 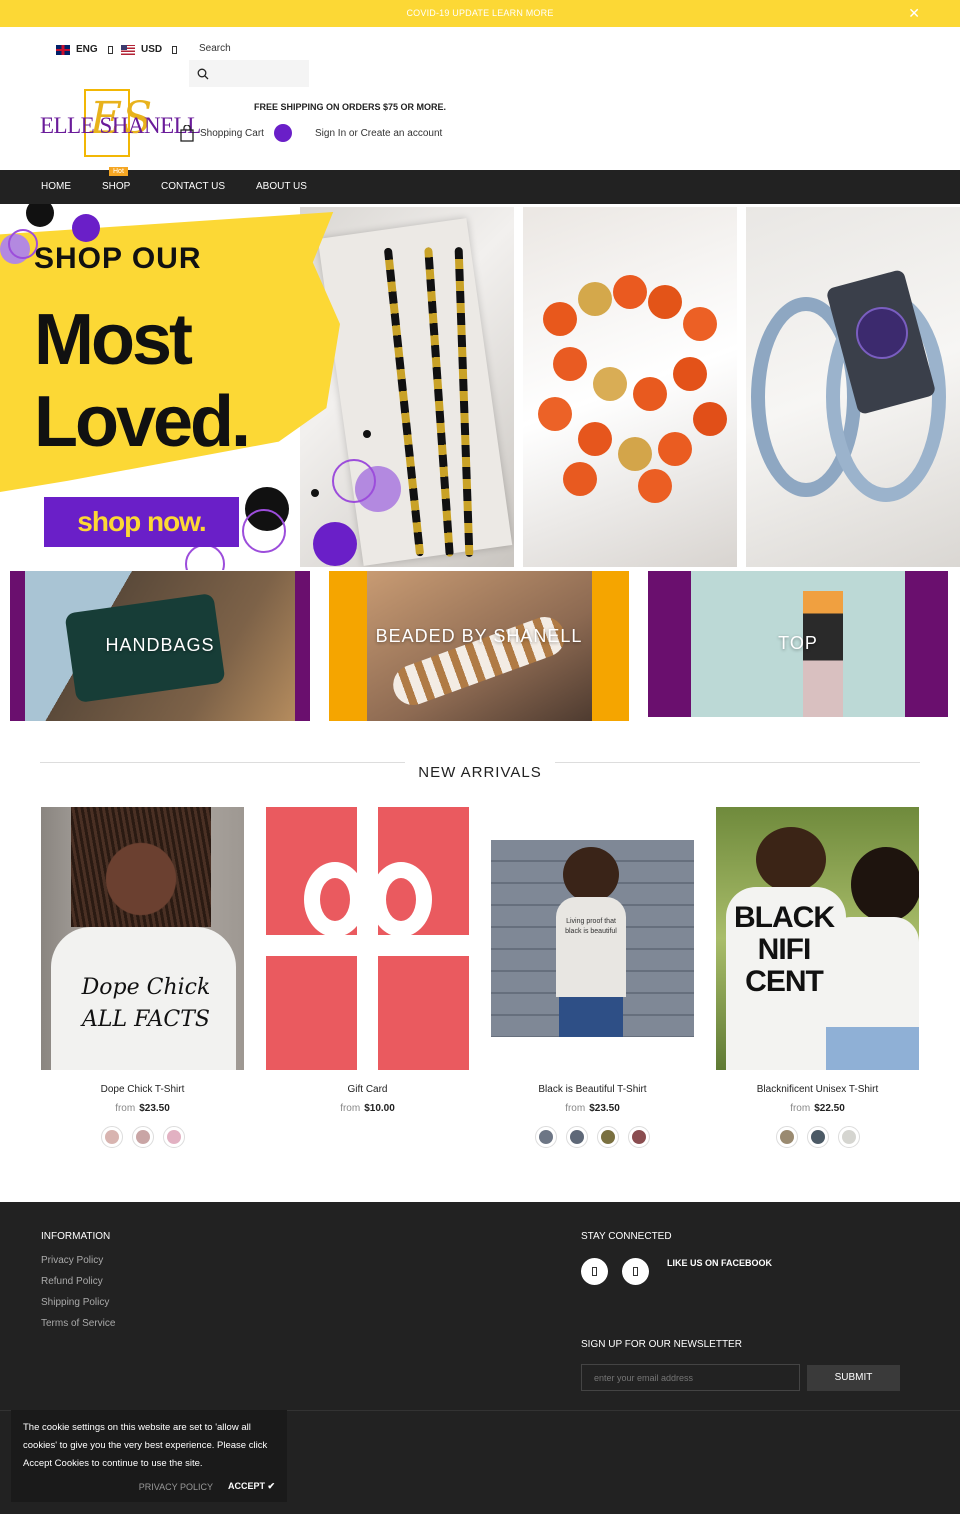 I want to click on newsletter-email-input, so click(x=690, y=1377).